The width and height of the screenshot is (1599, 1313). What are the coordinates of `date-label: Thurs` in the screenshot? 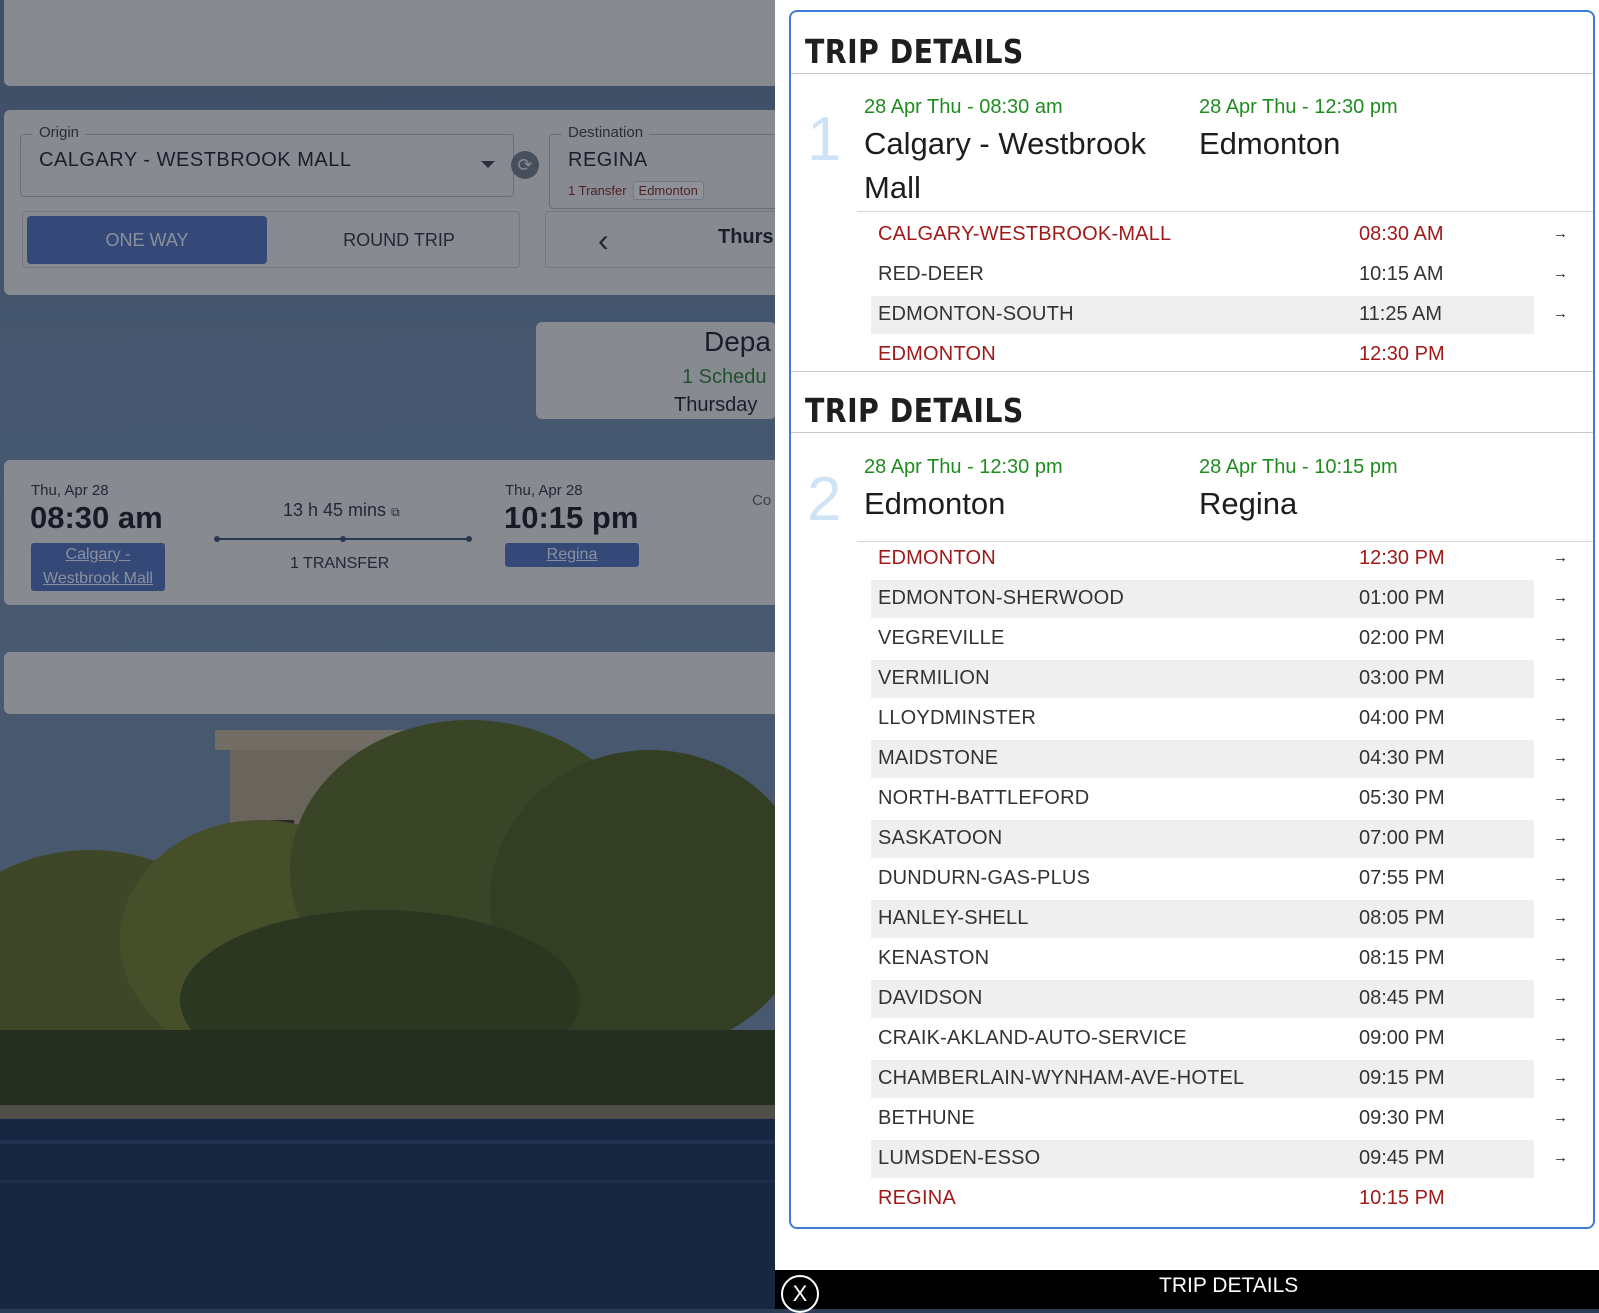 It's located at (746, 237).